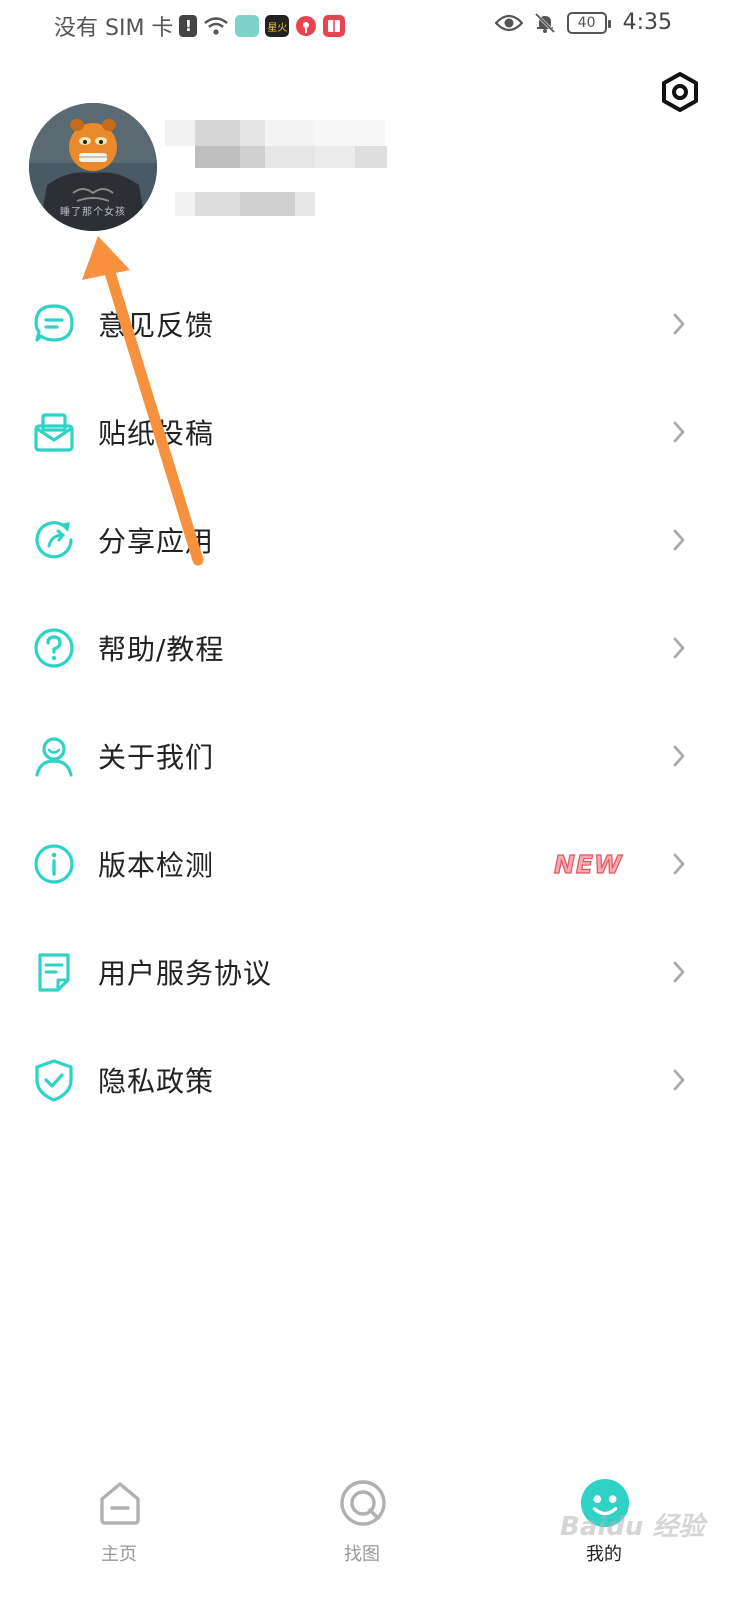 The height and width of the screenshot is (1600, 738). What do you see at coordinates (161, 649) in the screenshot?
I see `menu-item-label: 帮助/教程` at bounding box center [161, 649].